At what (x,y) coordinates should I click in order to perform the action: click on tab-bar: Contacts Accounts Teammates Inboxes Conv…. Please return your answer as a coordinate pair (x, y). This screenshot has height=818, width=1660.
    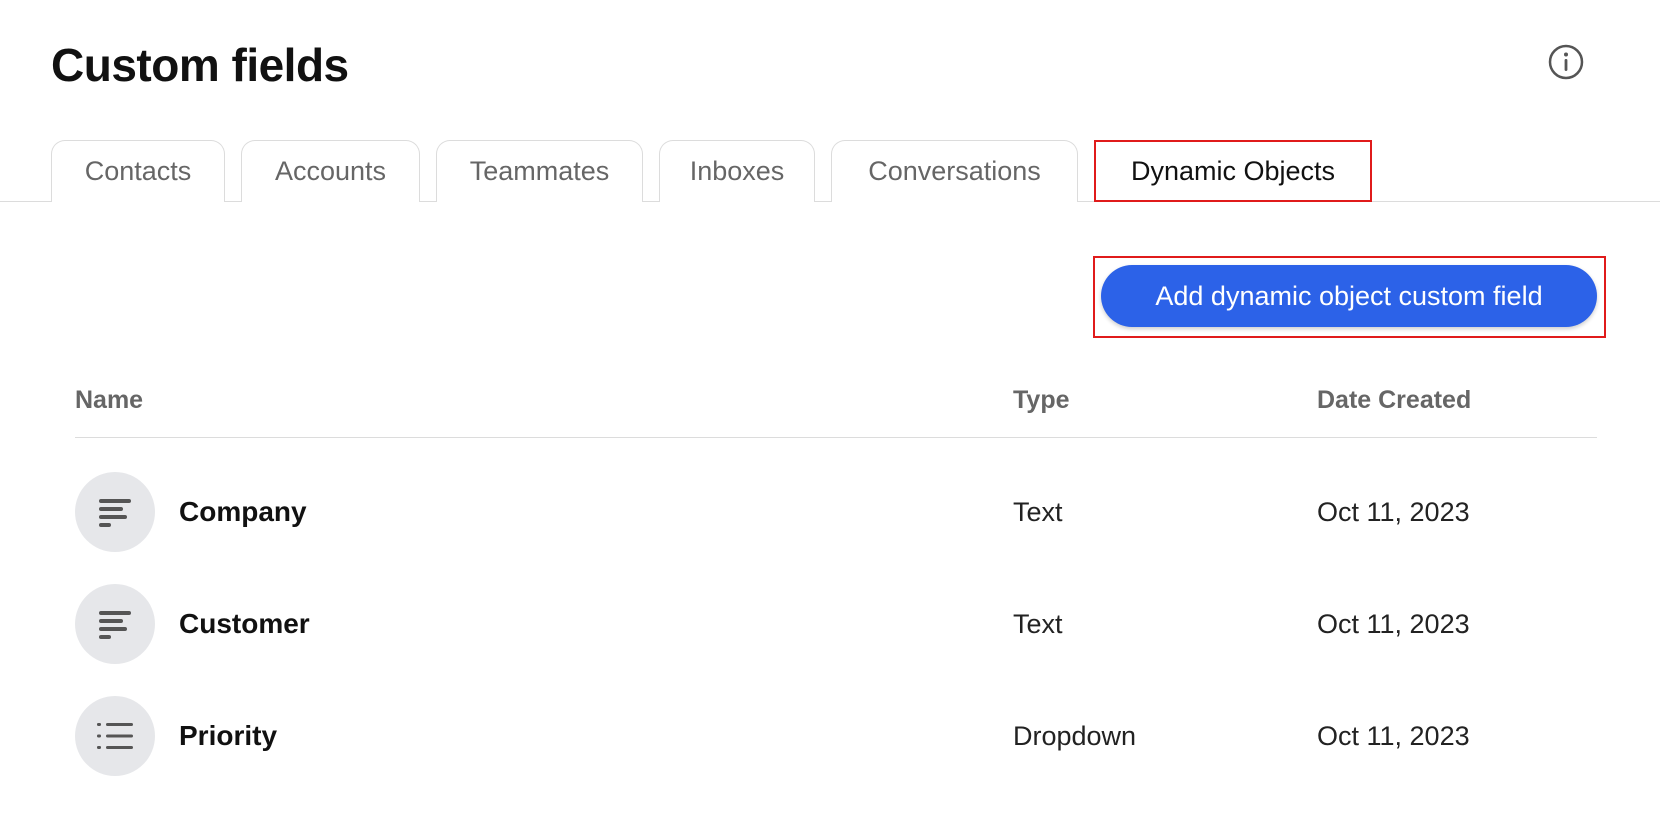
    Looking at the image, I should click on (830, 171).